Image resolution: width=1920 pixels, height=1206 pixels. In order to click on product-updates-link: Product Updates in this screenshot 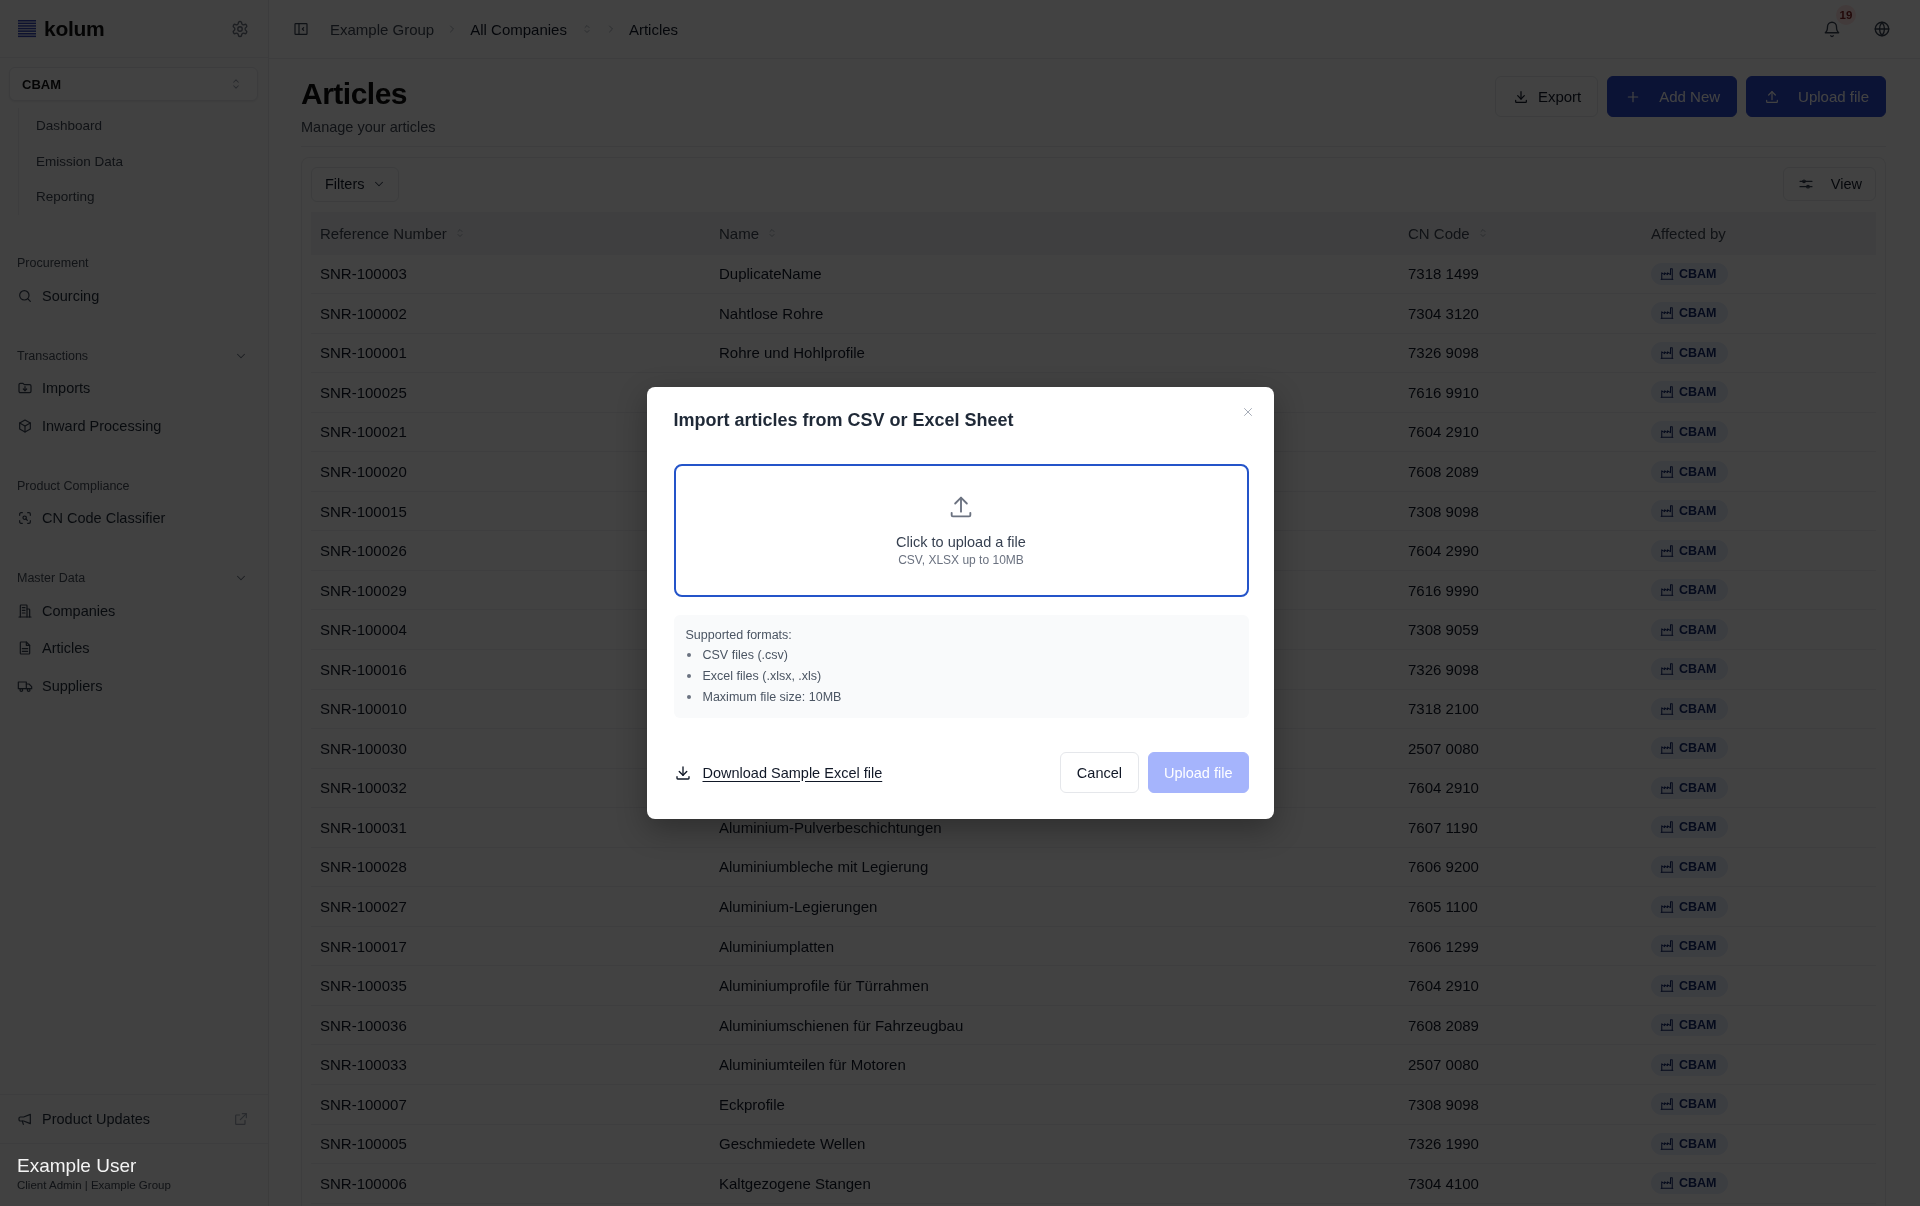, I will do `click(133, 1119)`.